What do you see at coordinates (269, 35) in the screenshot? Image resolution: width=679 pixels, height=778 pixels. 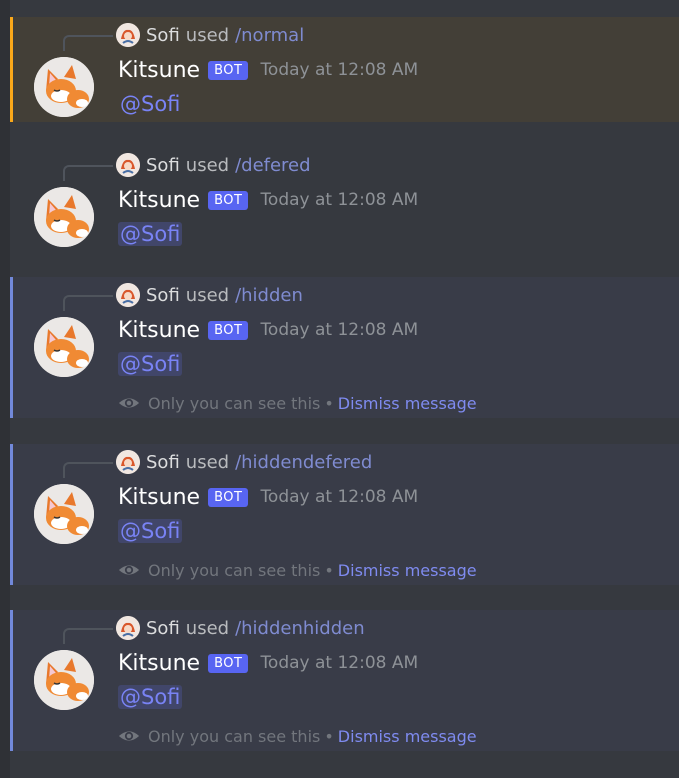 I see `reply-command: /normal` at bounding box center [269, 35].